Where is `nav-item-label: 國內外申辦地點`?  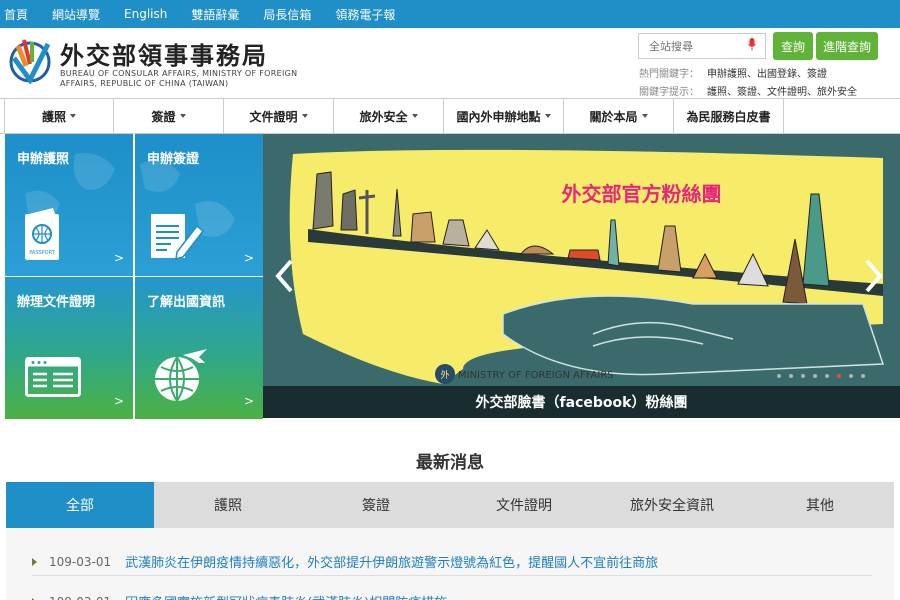
nav-item-label: 國內外申辦地點 is located at coordinates (498, 116).